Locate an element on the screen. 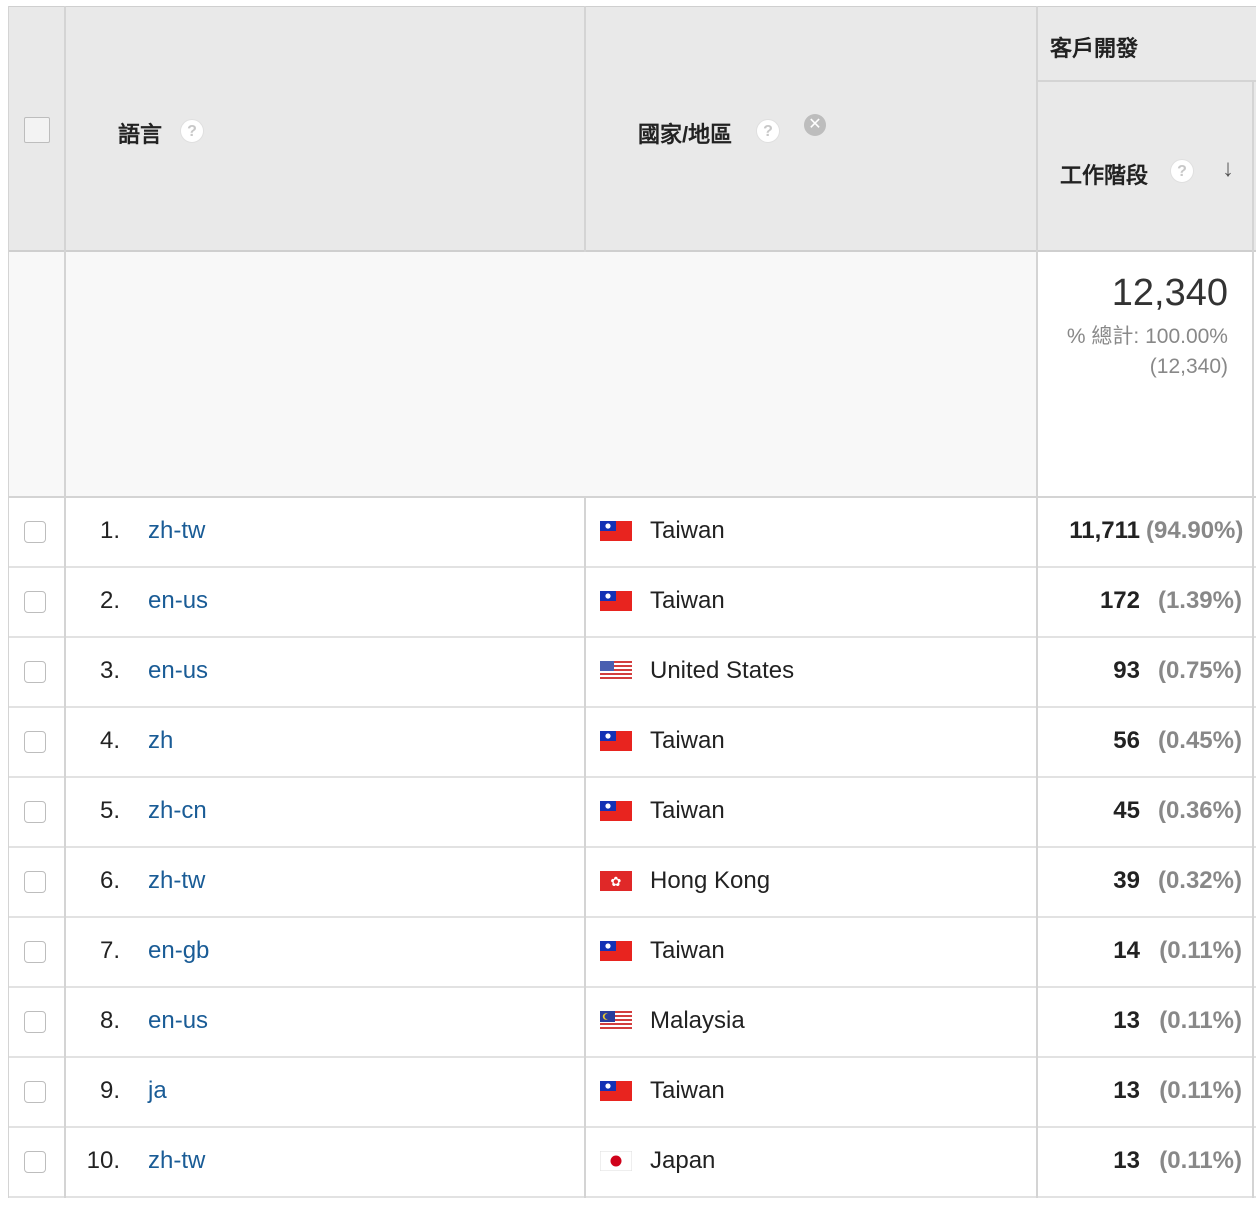 This screenshot has height=1206, width=1256. totals-percent-label: % 總計: 100.00% is located at coordinates (1147, 336).